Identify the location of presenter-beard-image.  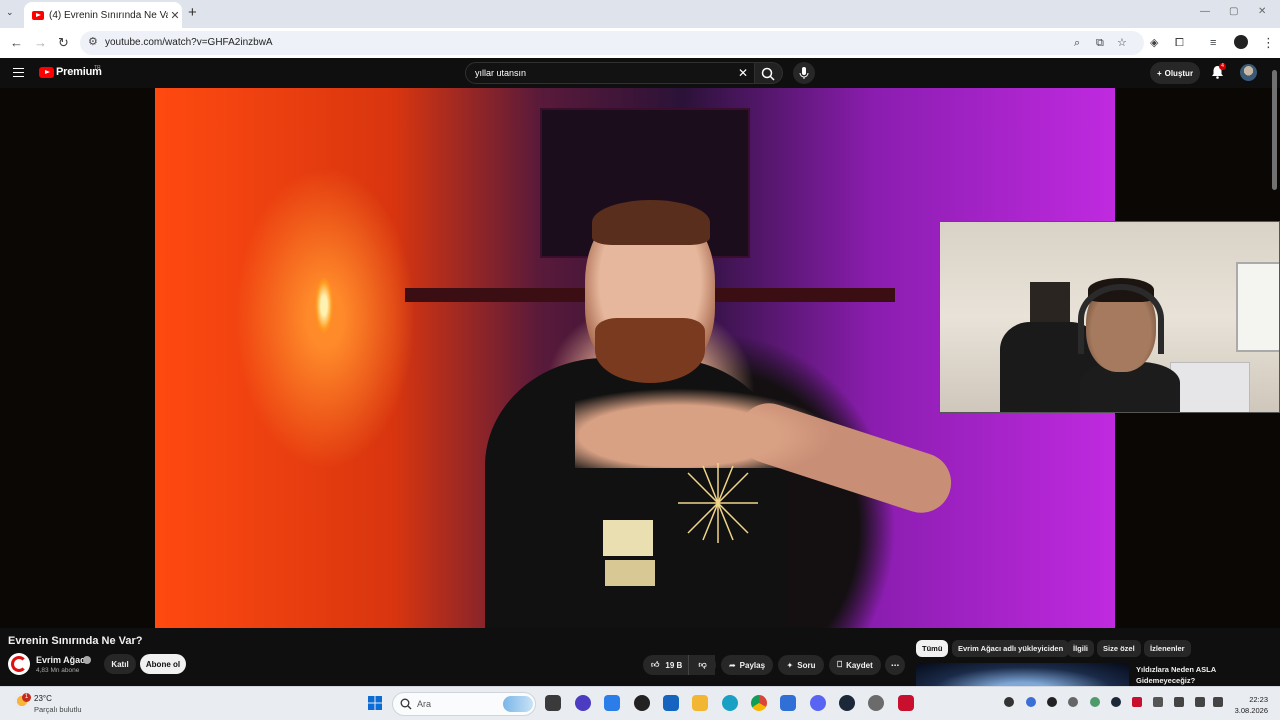
(650, 350).